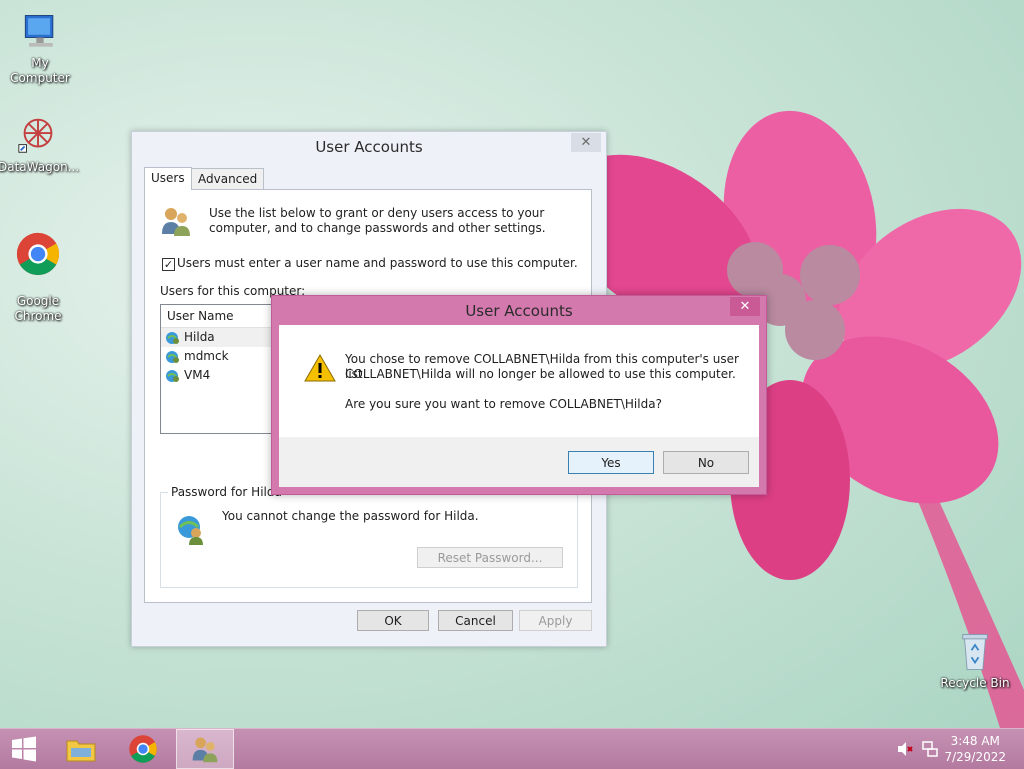 Image resolution: width=1024 pixels, height=769 pixels. I want to click on clock-date: 7/29/2022, so click(975, 757).